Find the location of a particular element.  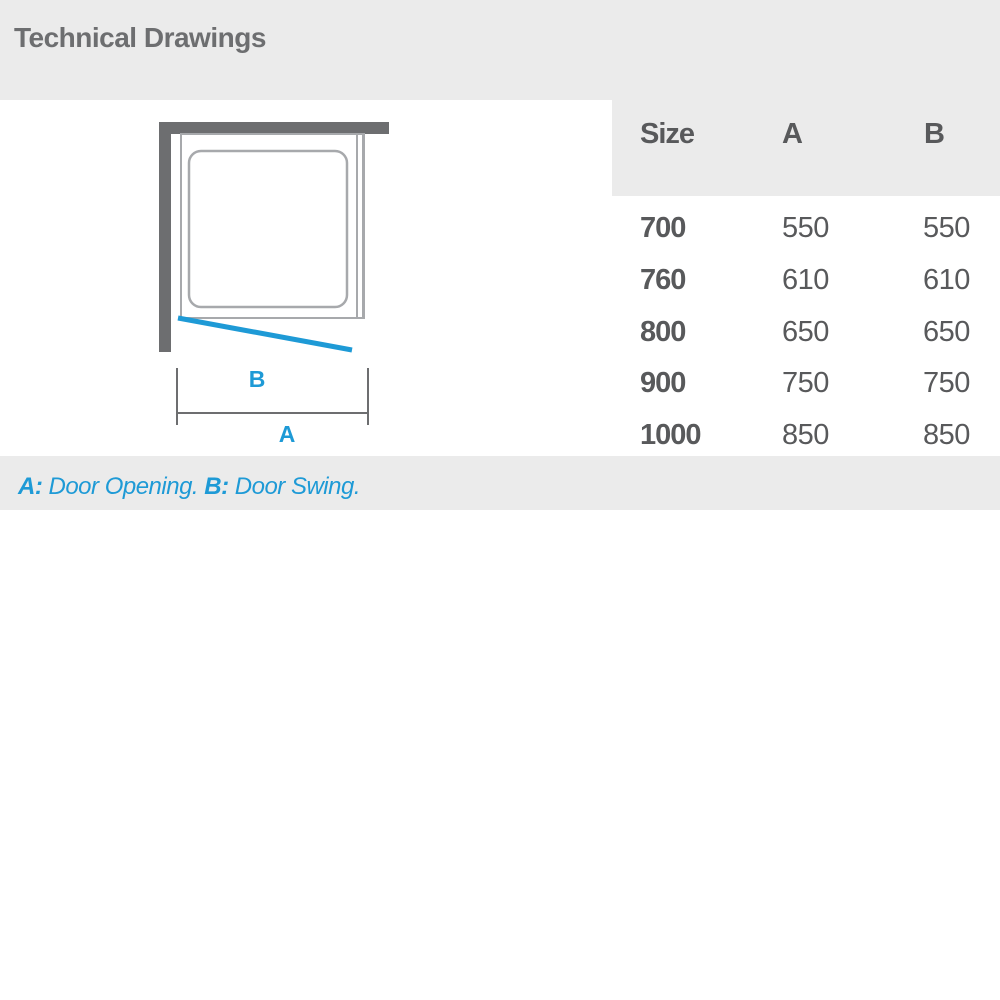

back-wall is located at coordinates (274, 128).